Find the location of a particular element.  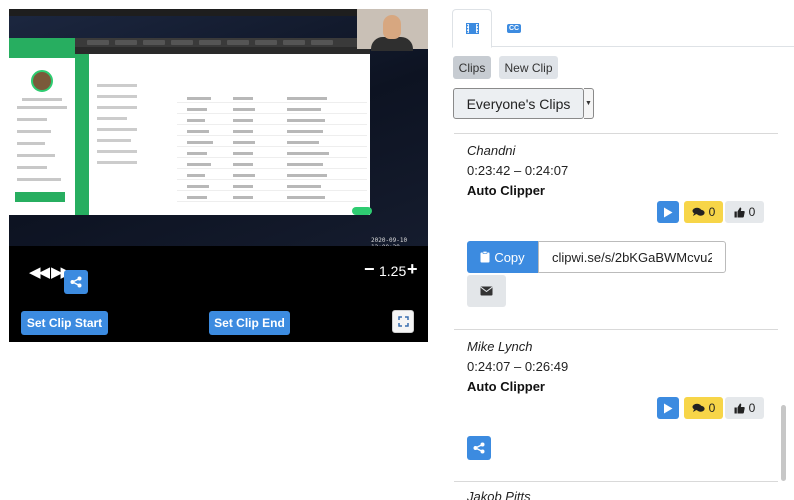

set-clip-end-button: Set Clip End is located at coordinates (249, 323).